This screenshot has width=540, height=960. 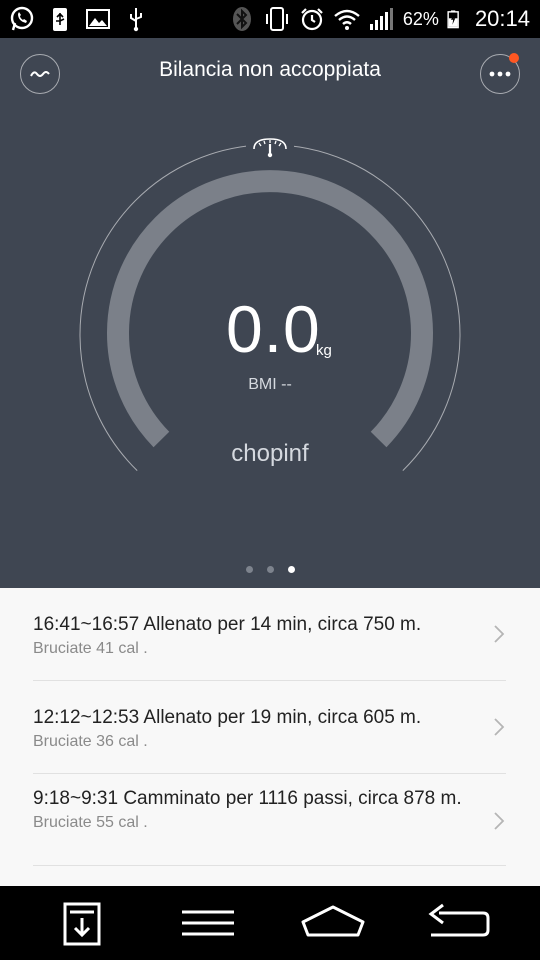 What do you see at coordinates (270, 384) in the screenshot?
I see `bmi-value: BMI --` at bounding box center [270, 384].